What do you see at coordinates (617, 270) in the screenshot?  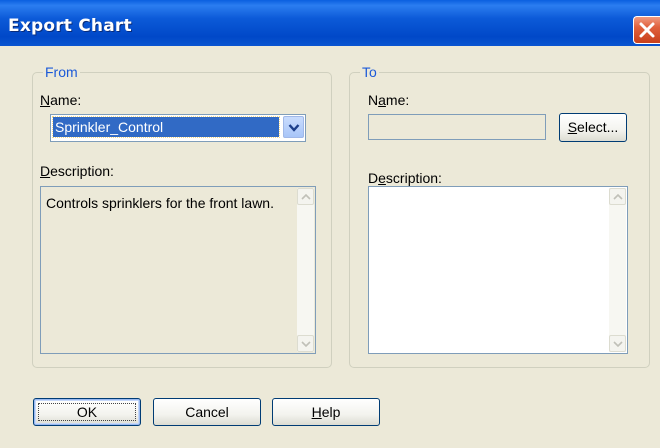 I see `to-description-scrollbar` at bounding box center [617, 270].